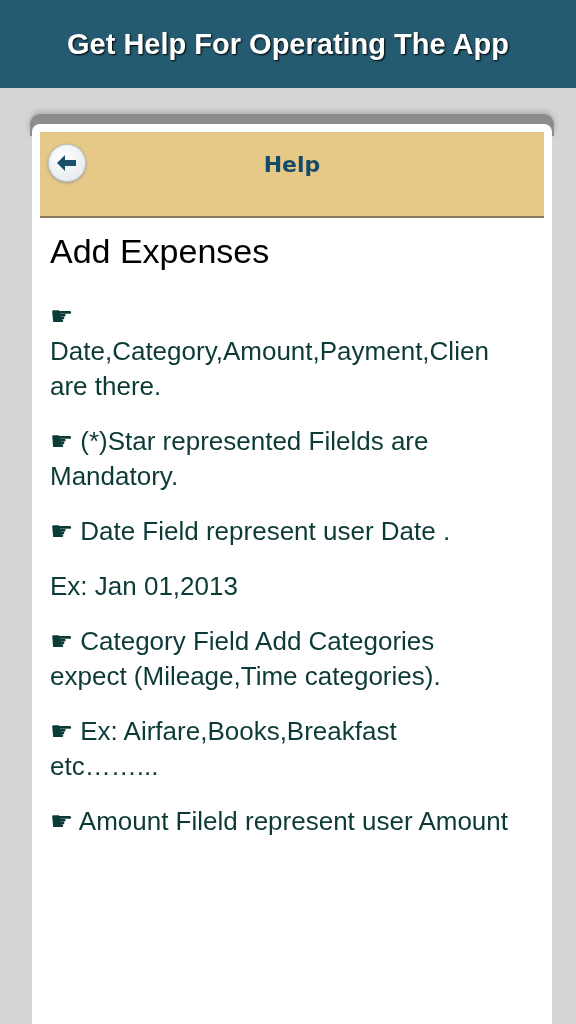 Image resolution: width=576 pixels, height=1024 pixels. What do you see at coordinates (144, 586) in the screenshot?
I see `help-paragraph: Ex: Jan 01,2013` at bounding box center [144, 586].